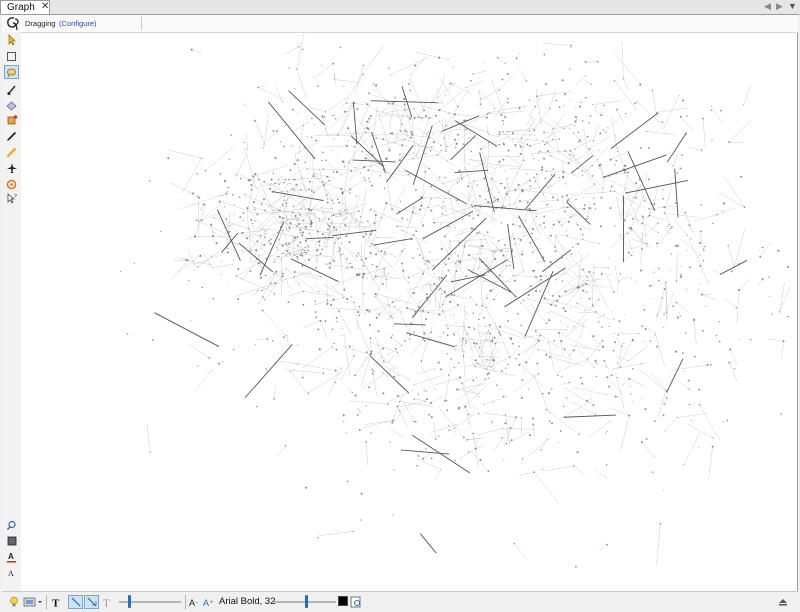 The width and height of the screenshot is (800, 612). I want to click on background-color-icon, so click(11, 541).